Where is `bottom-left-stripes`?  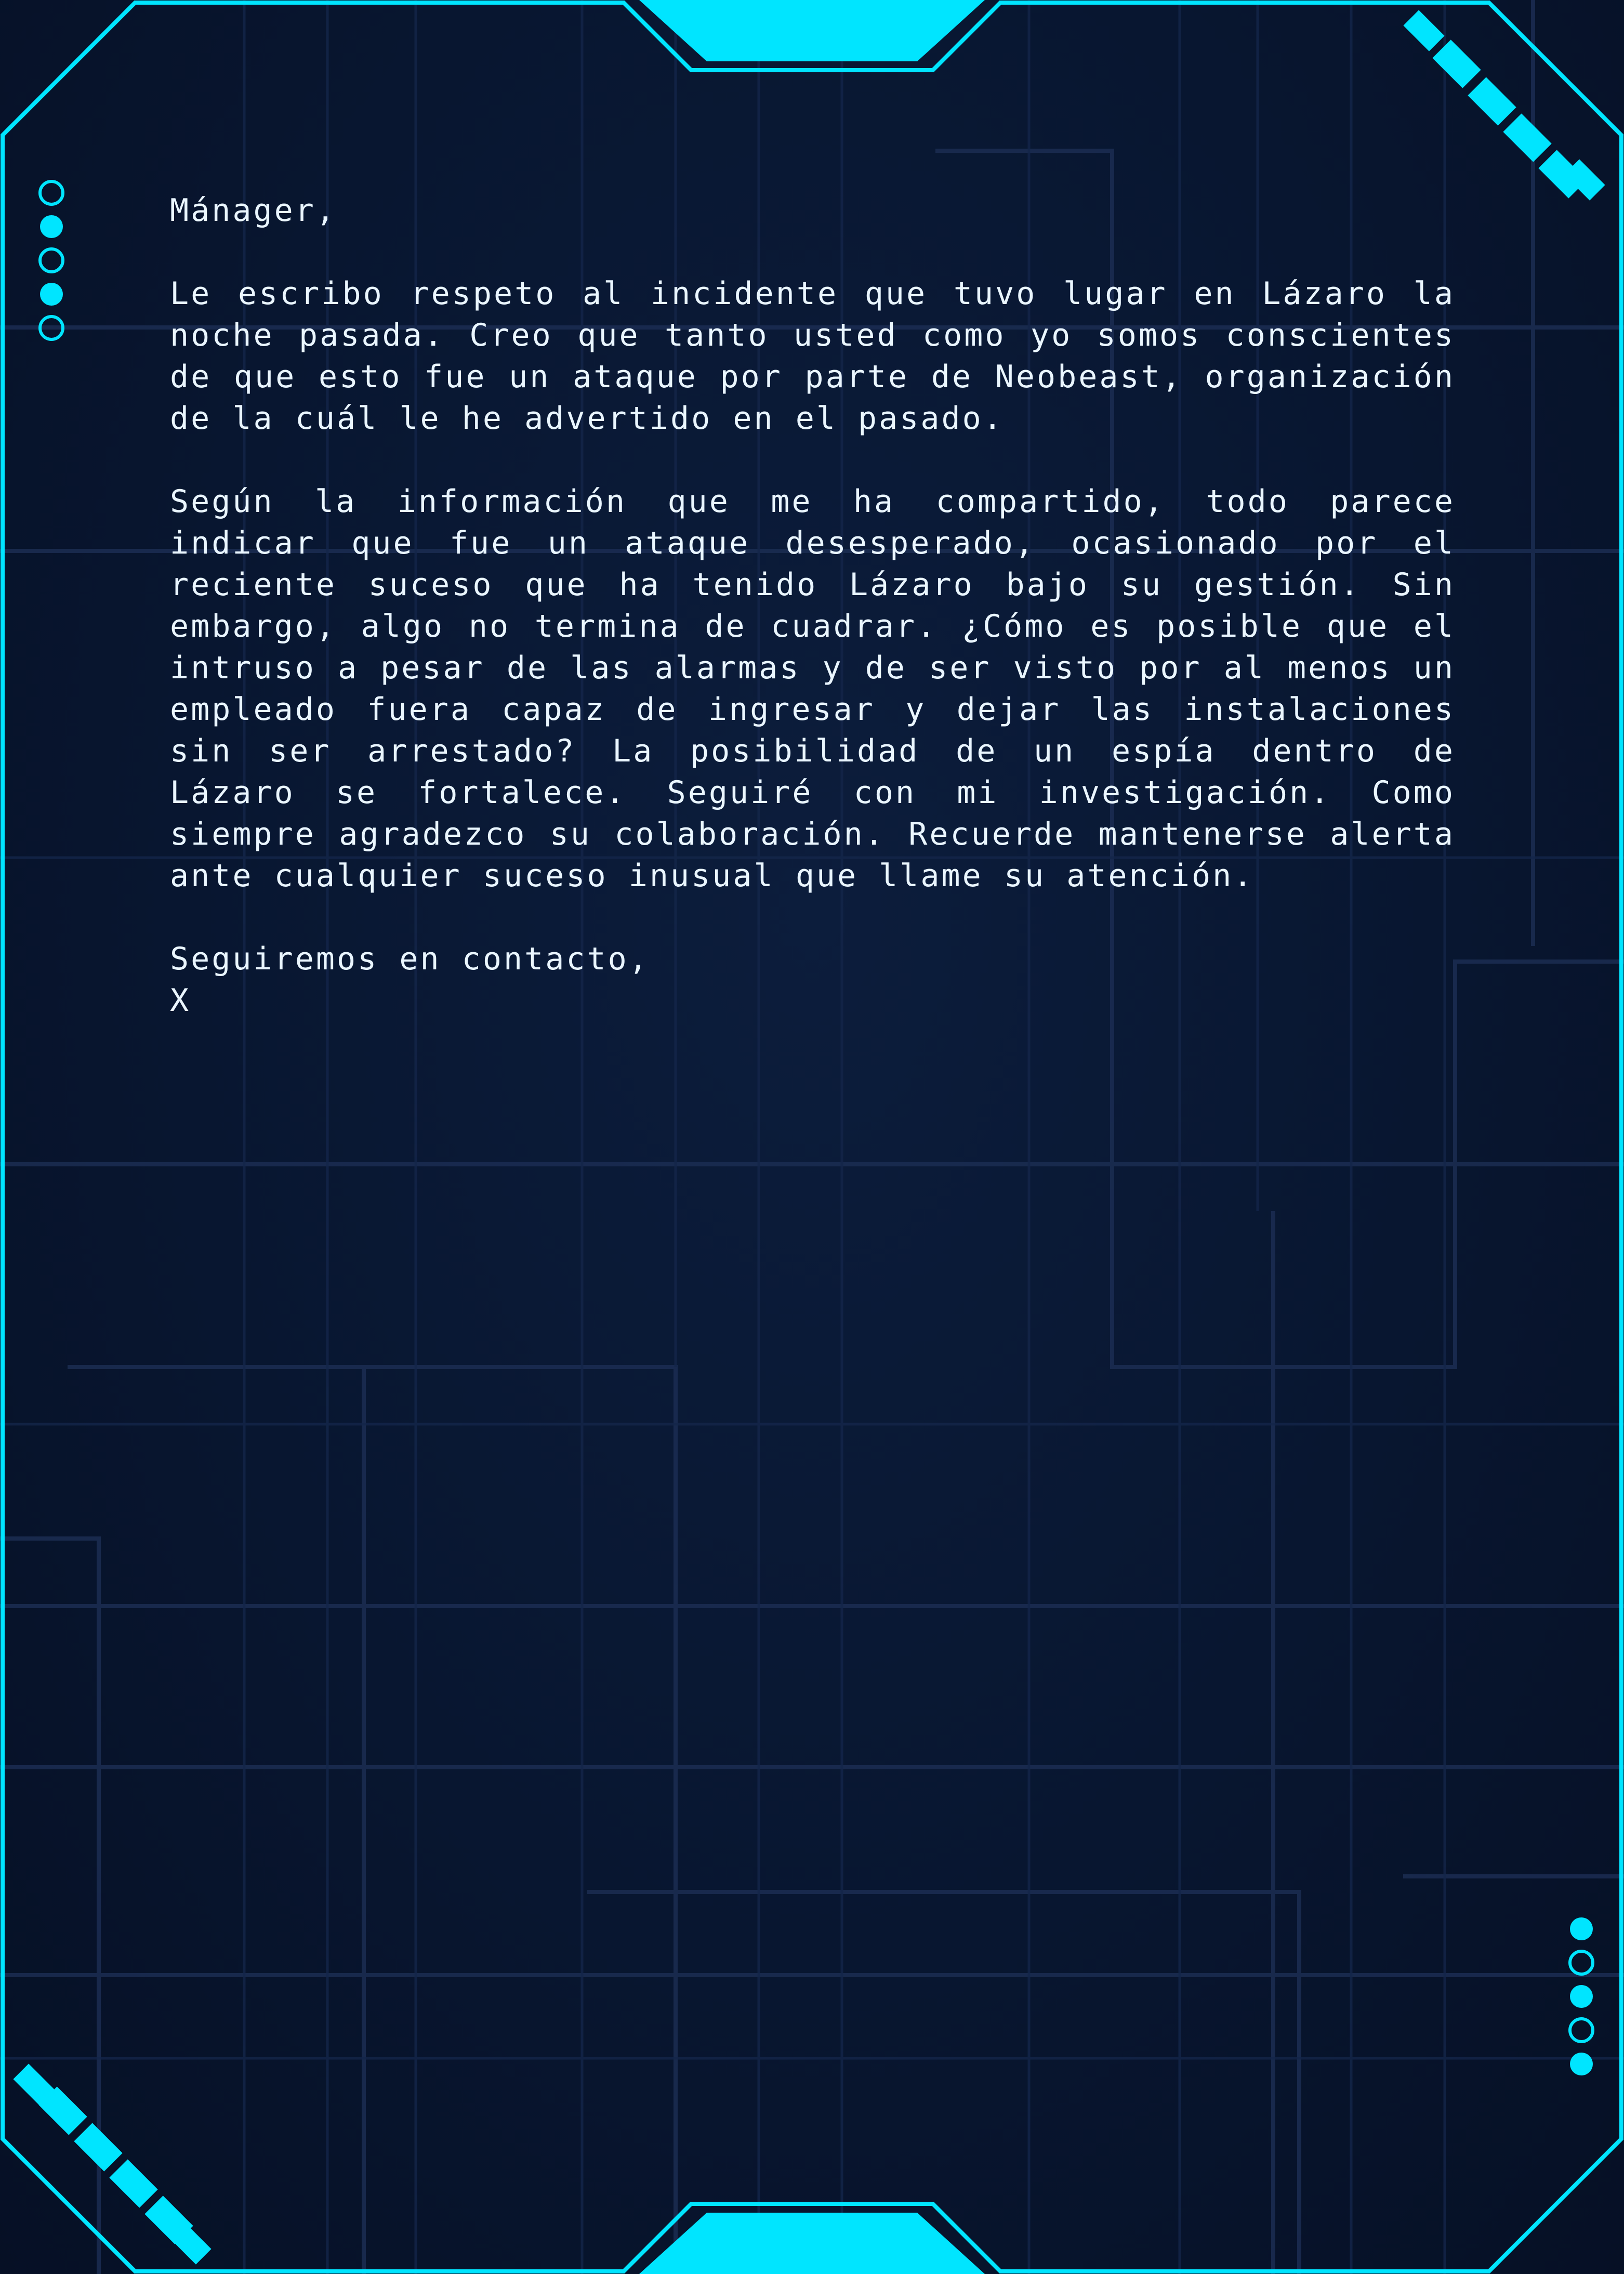
bottom-left-stripes is located at coordinates (112, 2164).